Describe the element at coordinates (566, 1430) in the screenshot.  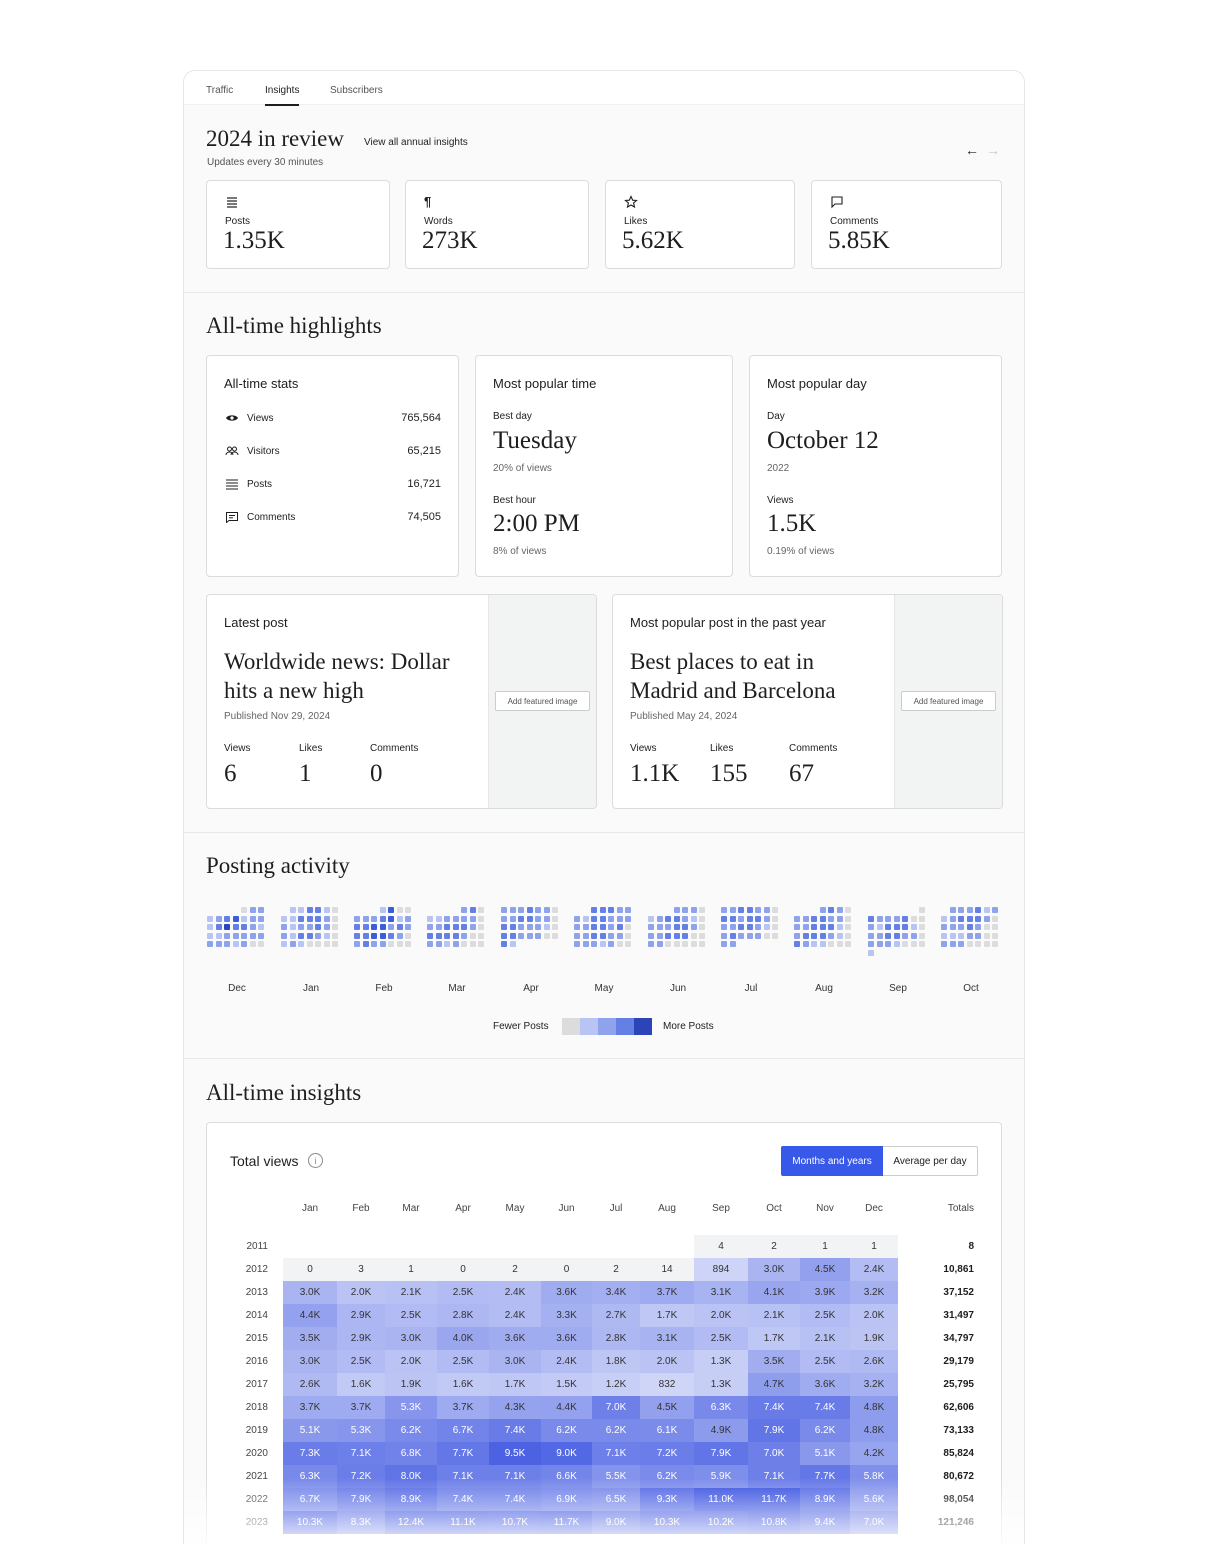
I see `views-cell: 6.2K` at that location.